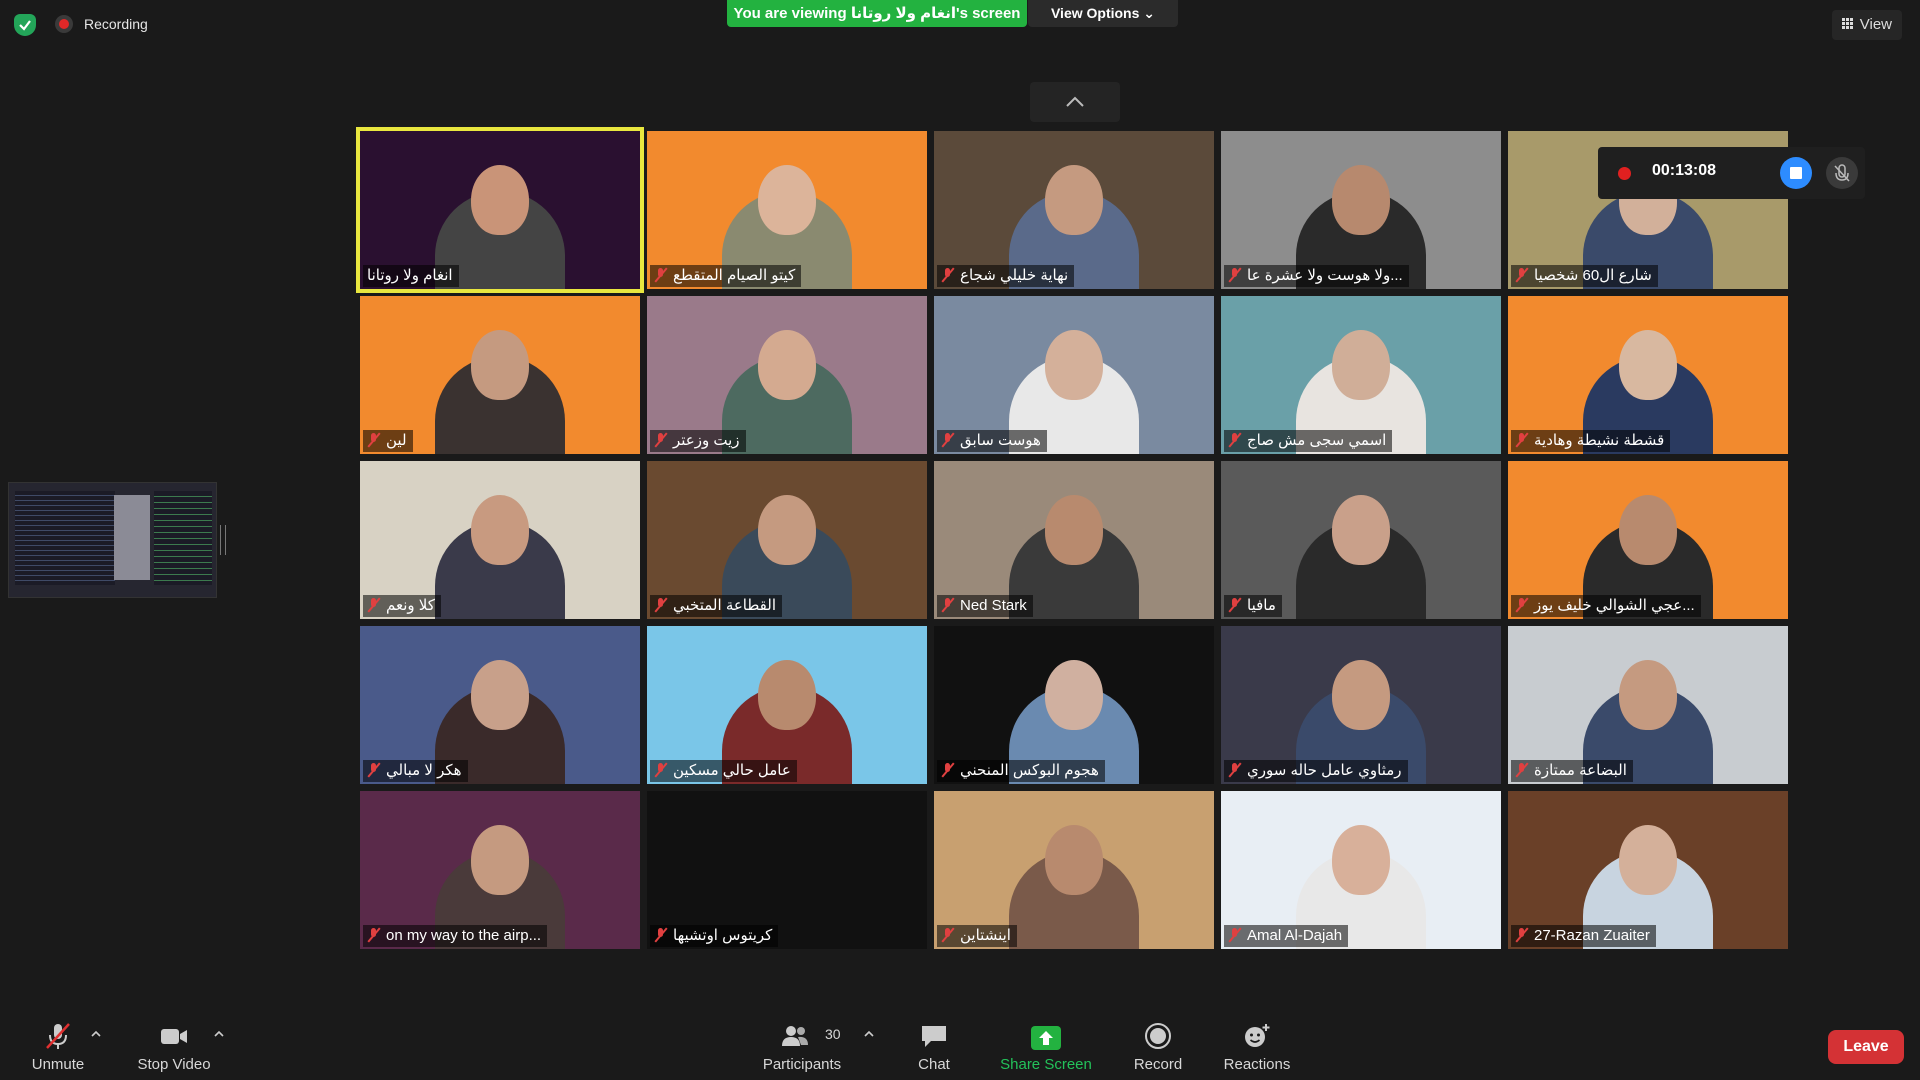 This screenshot has height=1080, width=1920. I want to click on participant-name: انغام ولا روتانا, so click(410, 275).